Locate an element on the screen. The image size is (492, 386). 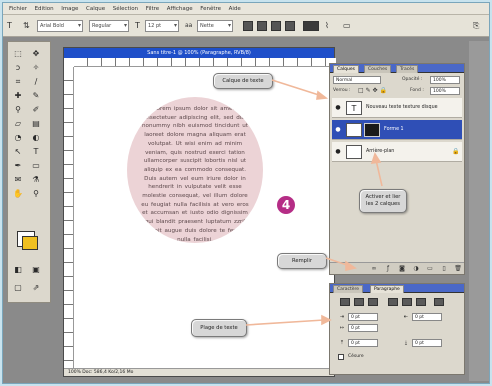
crop-tool-icon: ⌗ is located at coordinates (18, 82).